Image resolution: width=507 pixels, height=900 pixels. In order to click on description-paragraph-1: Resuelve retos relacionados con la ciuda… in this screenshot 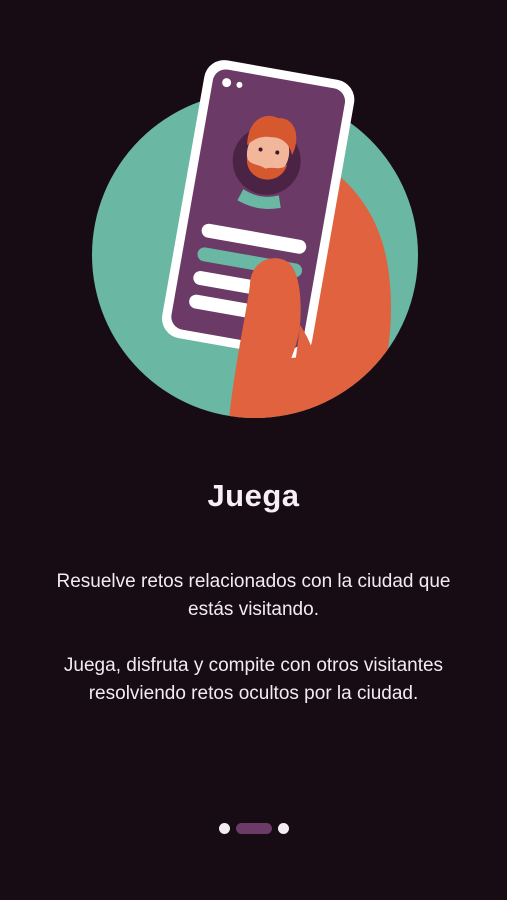, I will do `click(253, 595)`.